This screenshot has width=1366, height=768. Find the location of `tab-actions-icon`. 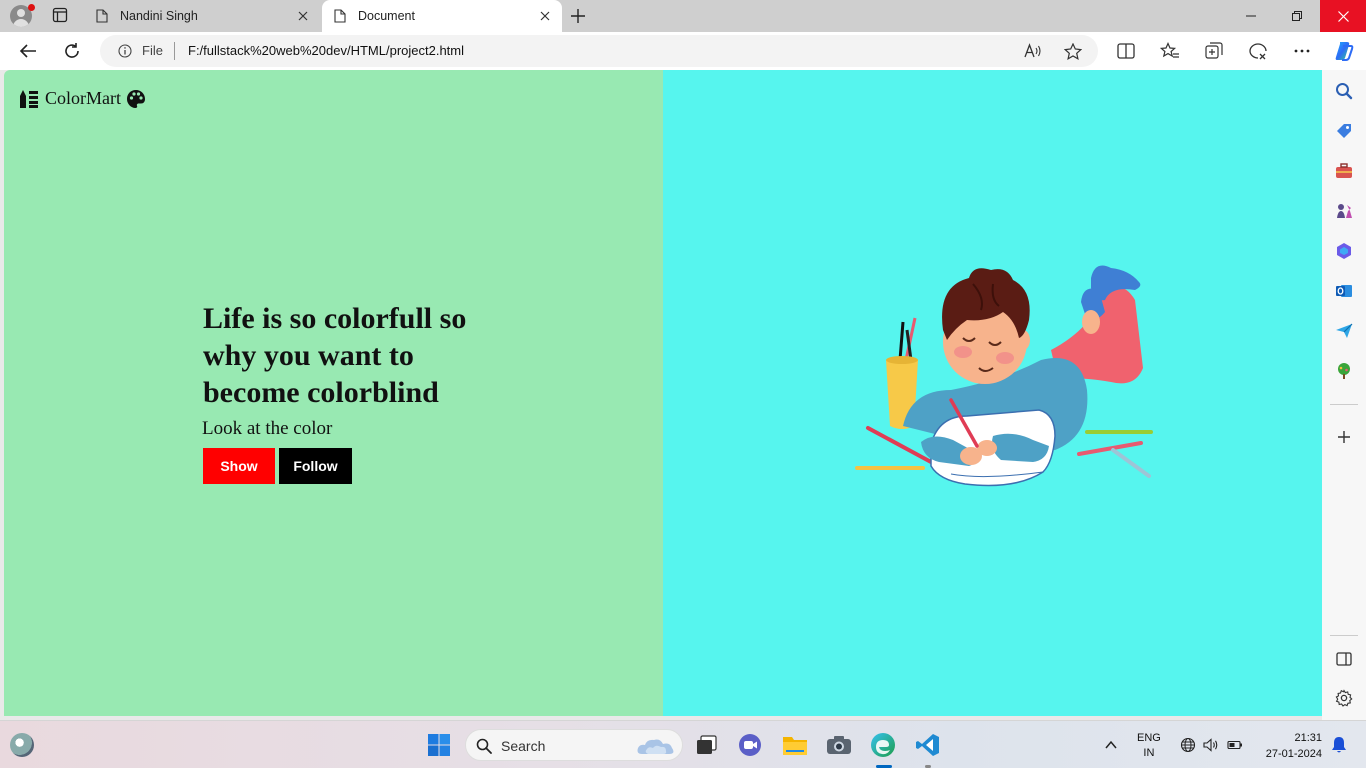

tab-actions-icon is located at coordinates (60, 15).